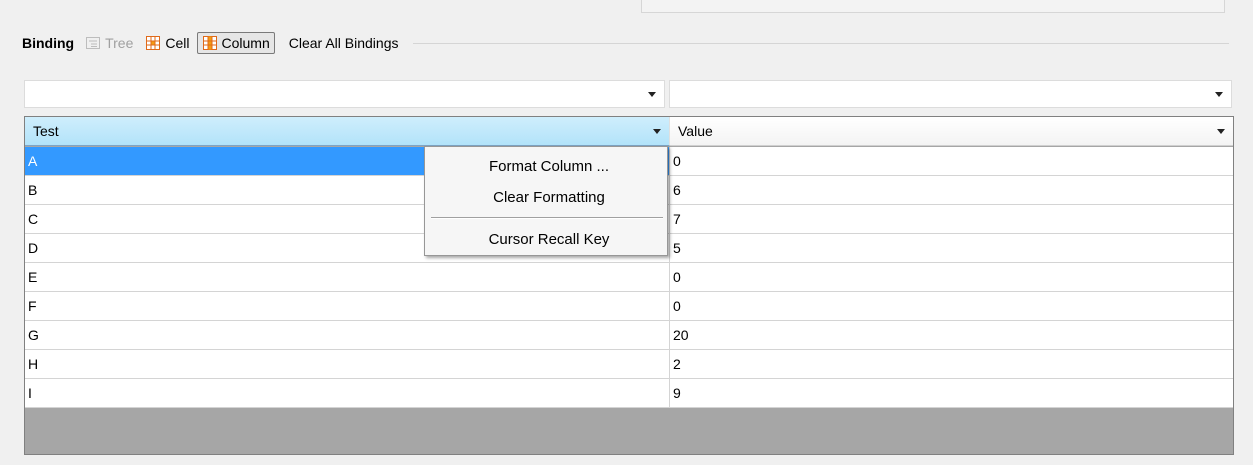 The height and width of the screenshot is (465, 1253). I want to click on cell-test: I, so click(347, 393).